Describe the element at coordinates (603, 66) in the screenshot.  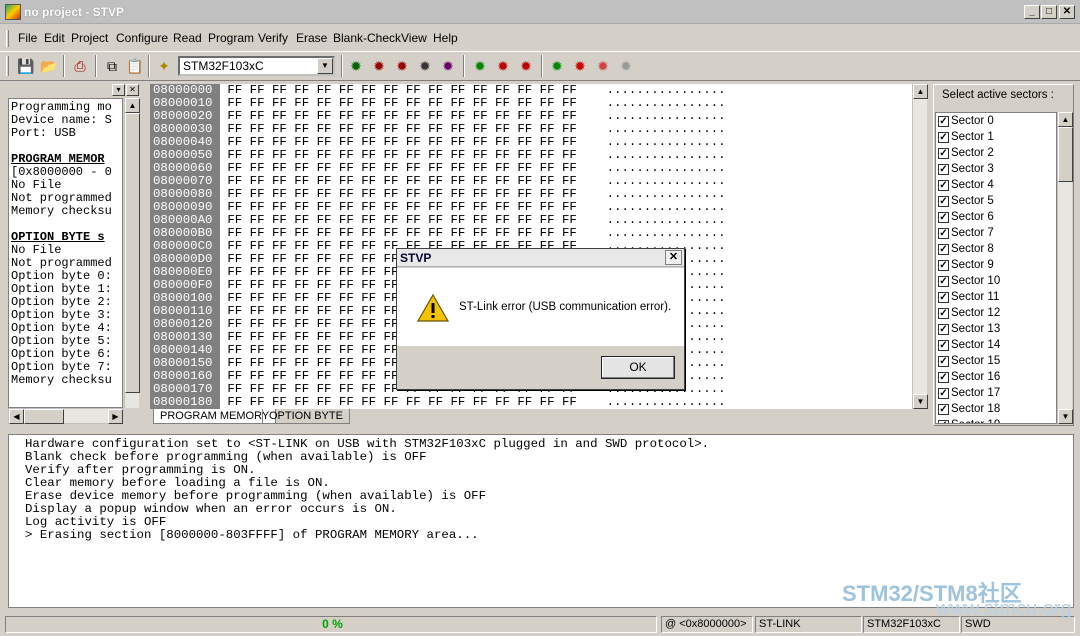
I see `verify-option-icon: ✹` at that location.